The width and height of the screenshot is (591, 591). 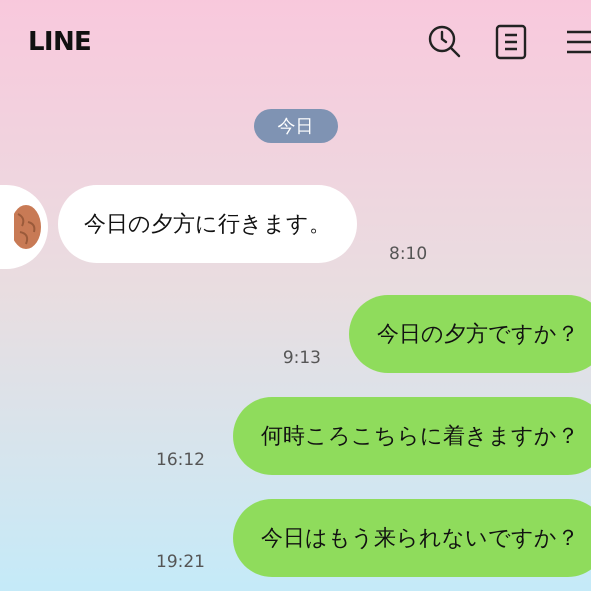 I want to click on message-bubble: 今日の夕方ですか？, so click(x=470, y=334).